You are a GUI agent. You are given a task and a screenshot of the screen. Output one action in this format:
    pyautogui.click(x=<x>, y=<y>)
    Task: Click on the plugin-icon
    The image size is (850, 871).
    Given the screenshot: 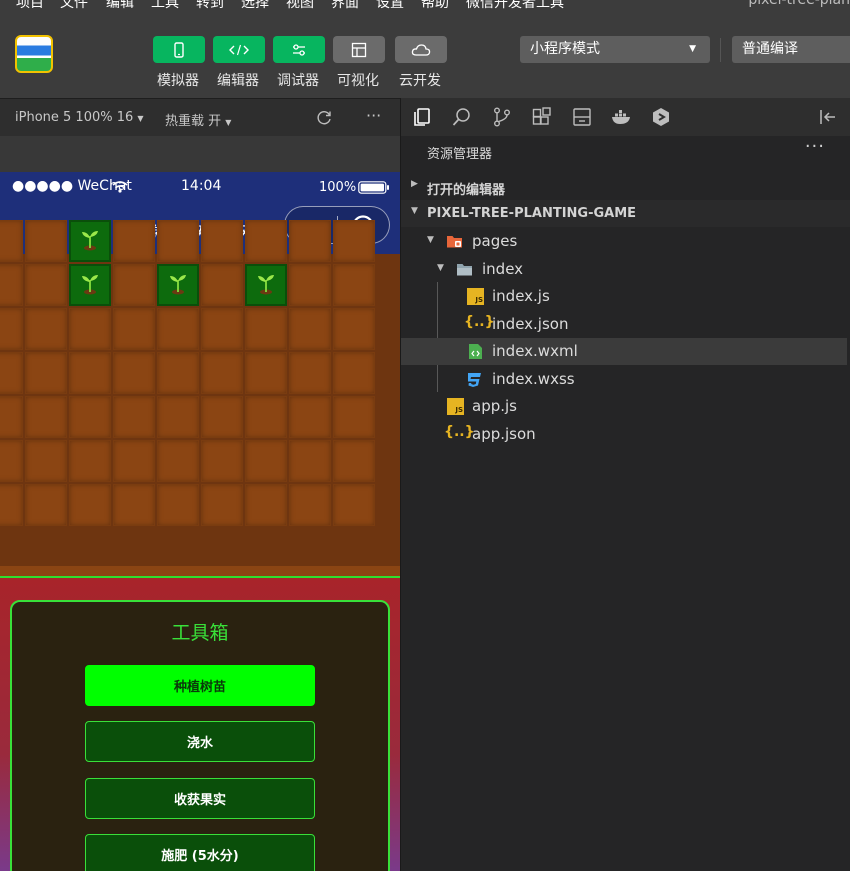 What is the action you would take?
    pyautogui.click(x=661, y=117)
    